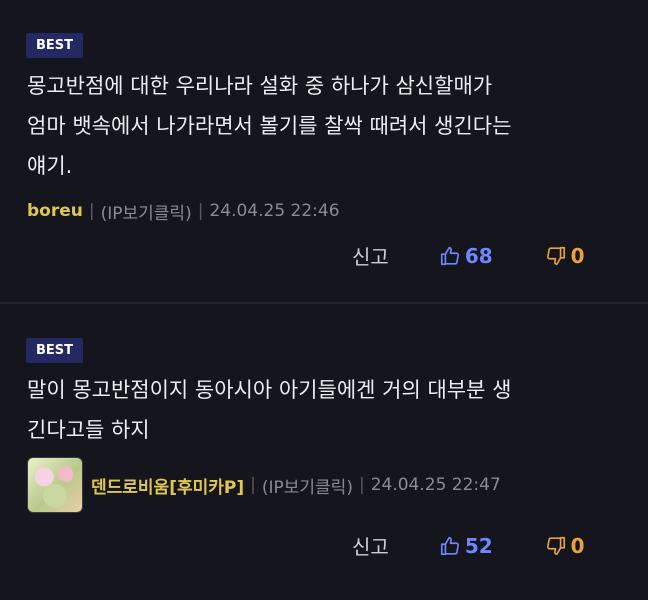 The width and height of the screenshot is (648, 600). Describe the element at coordinates (478, 255) in the screenshot. I see `upvote-count: 68` at that location.